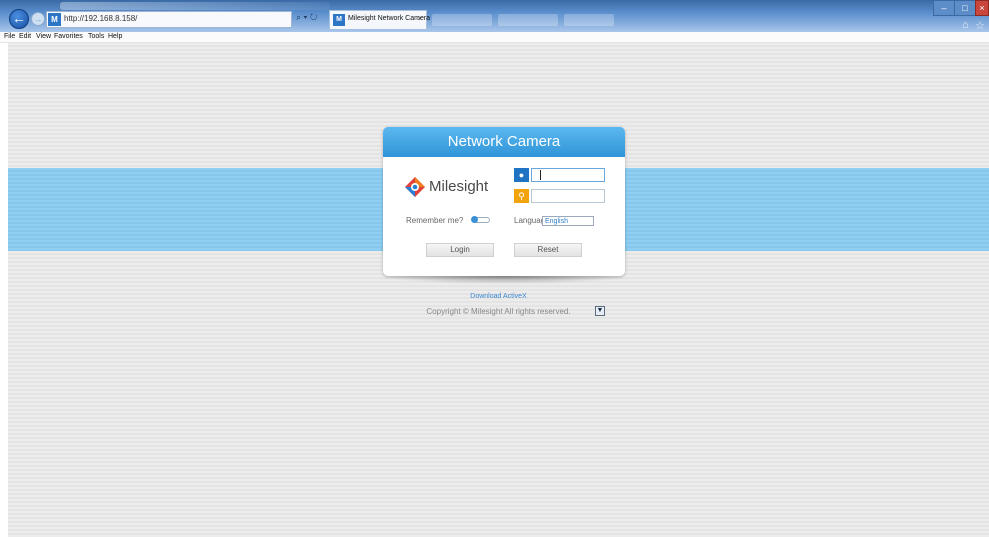 The width and height of the screenshot is (989, 537). What do you see at coordinates (965, 8) in the screenshot?
I see `maximize-icon: □` at bounding box center [965, 8].